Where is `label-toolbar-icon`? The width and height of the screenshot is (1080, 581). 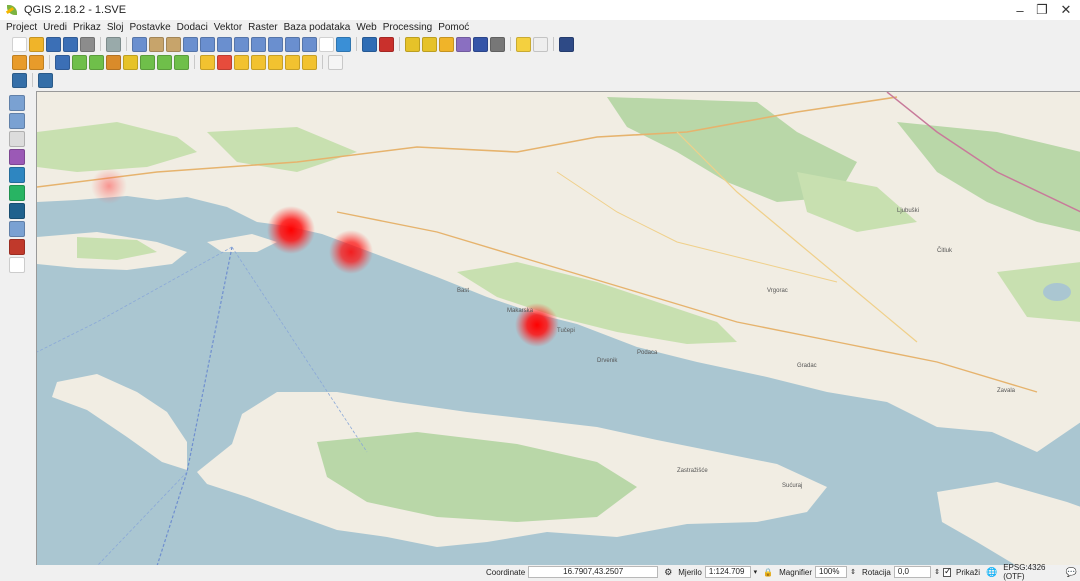
label-toolbar-icon is located at coordinates (207, 62).